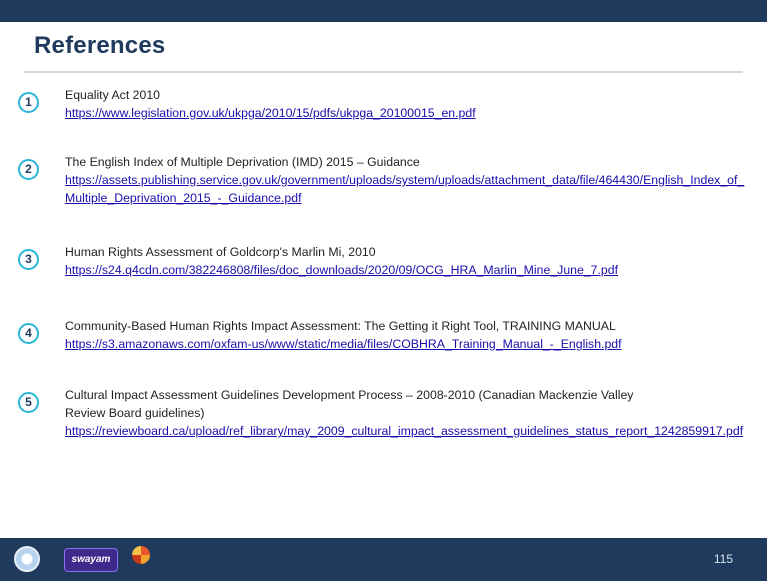 The width and height of the screenshot is (767, 581). What do you see at coordinates (91, 560) in the screenshot?
I see `swayam-logo: swayam` at bounding box center [91, 560].